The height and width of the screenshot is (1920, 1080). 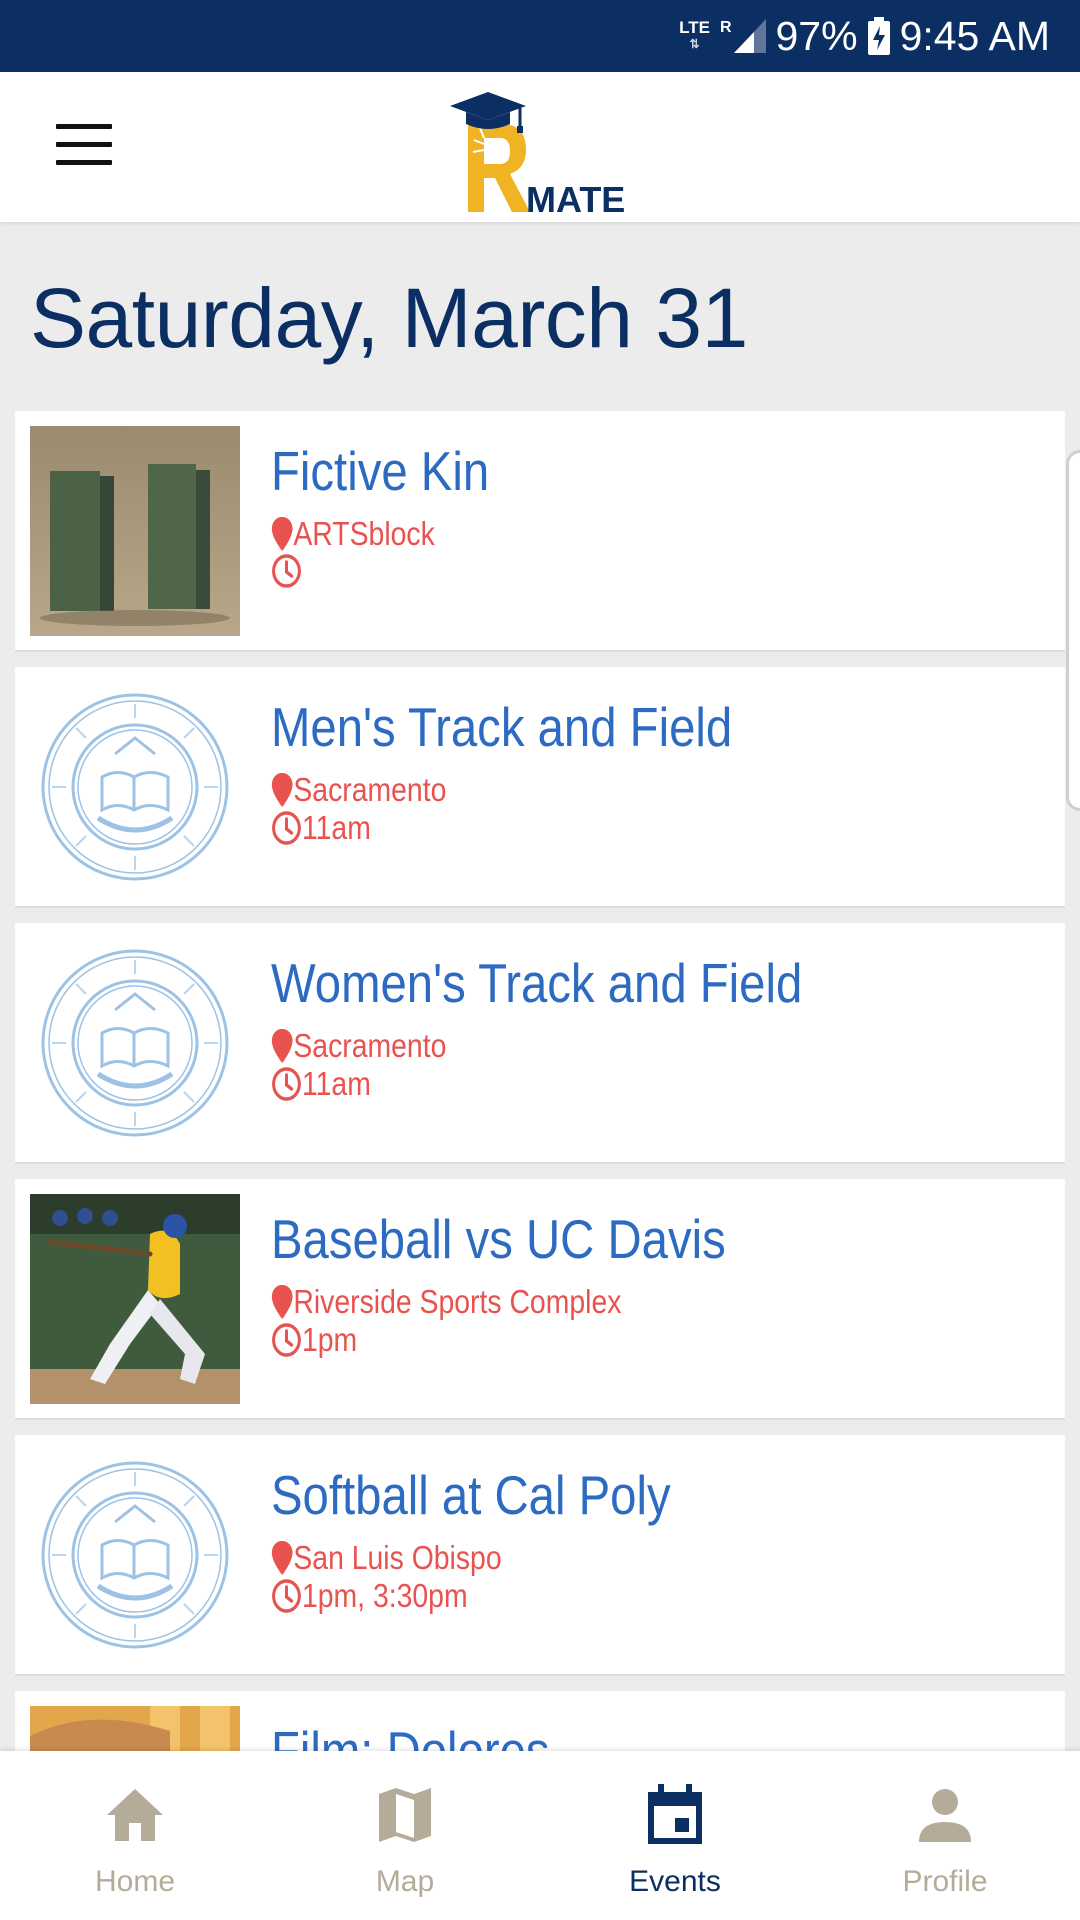 I want to click on home-icon, so click(x=135, y=1815).